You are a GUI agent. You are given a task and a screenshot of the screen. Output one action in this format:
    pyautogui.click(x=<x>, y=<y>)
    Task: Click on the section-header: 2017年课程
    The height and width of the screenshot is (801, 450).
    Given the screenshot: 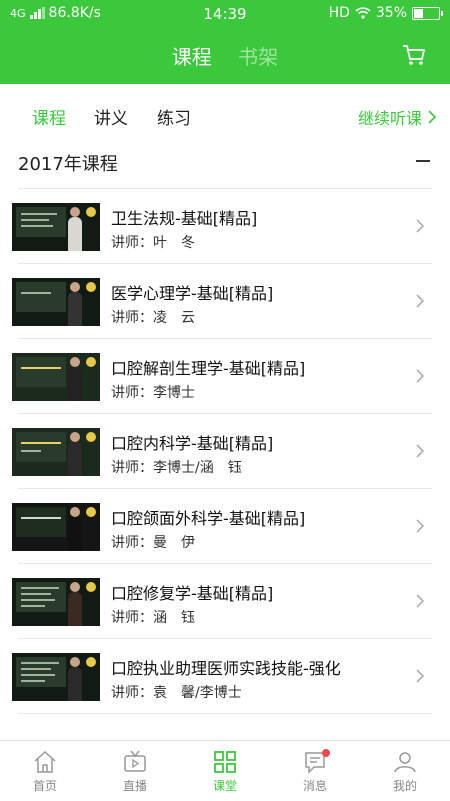 What is the action you would take?
    pyautogui.click(x=225, y=167)
    